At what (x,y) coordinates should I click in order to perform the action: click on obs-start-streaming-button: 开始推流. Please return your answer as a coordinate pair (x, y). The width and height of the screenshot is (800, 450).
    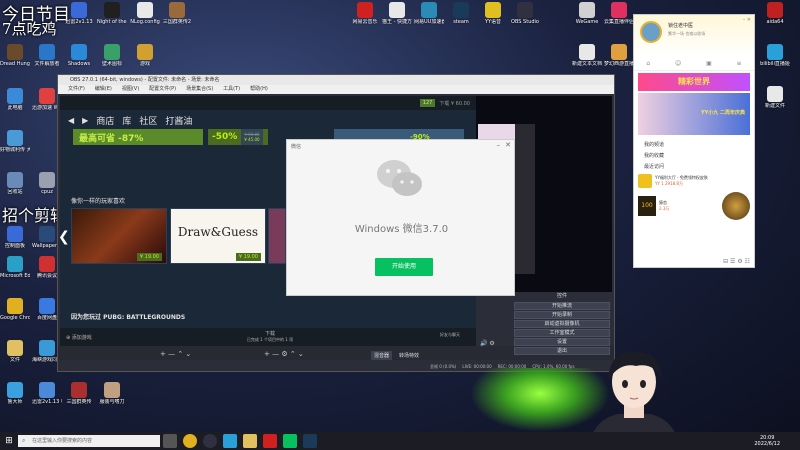
    Looking at the image, I should click on (562, 306).